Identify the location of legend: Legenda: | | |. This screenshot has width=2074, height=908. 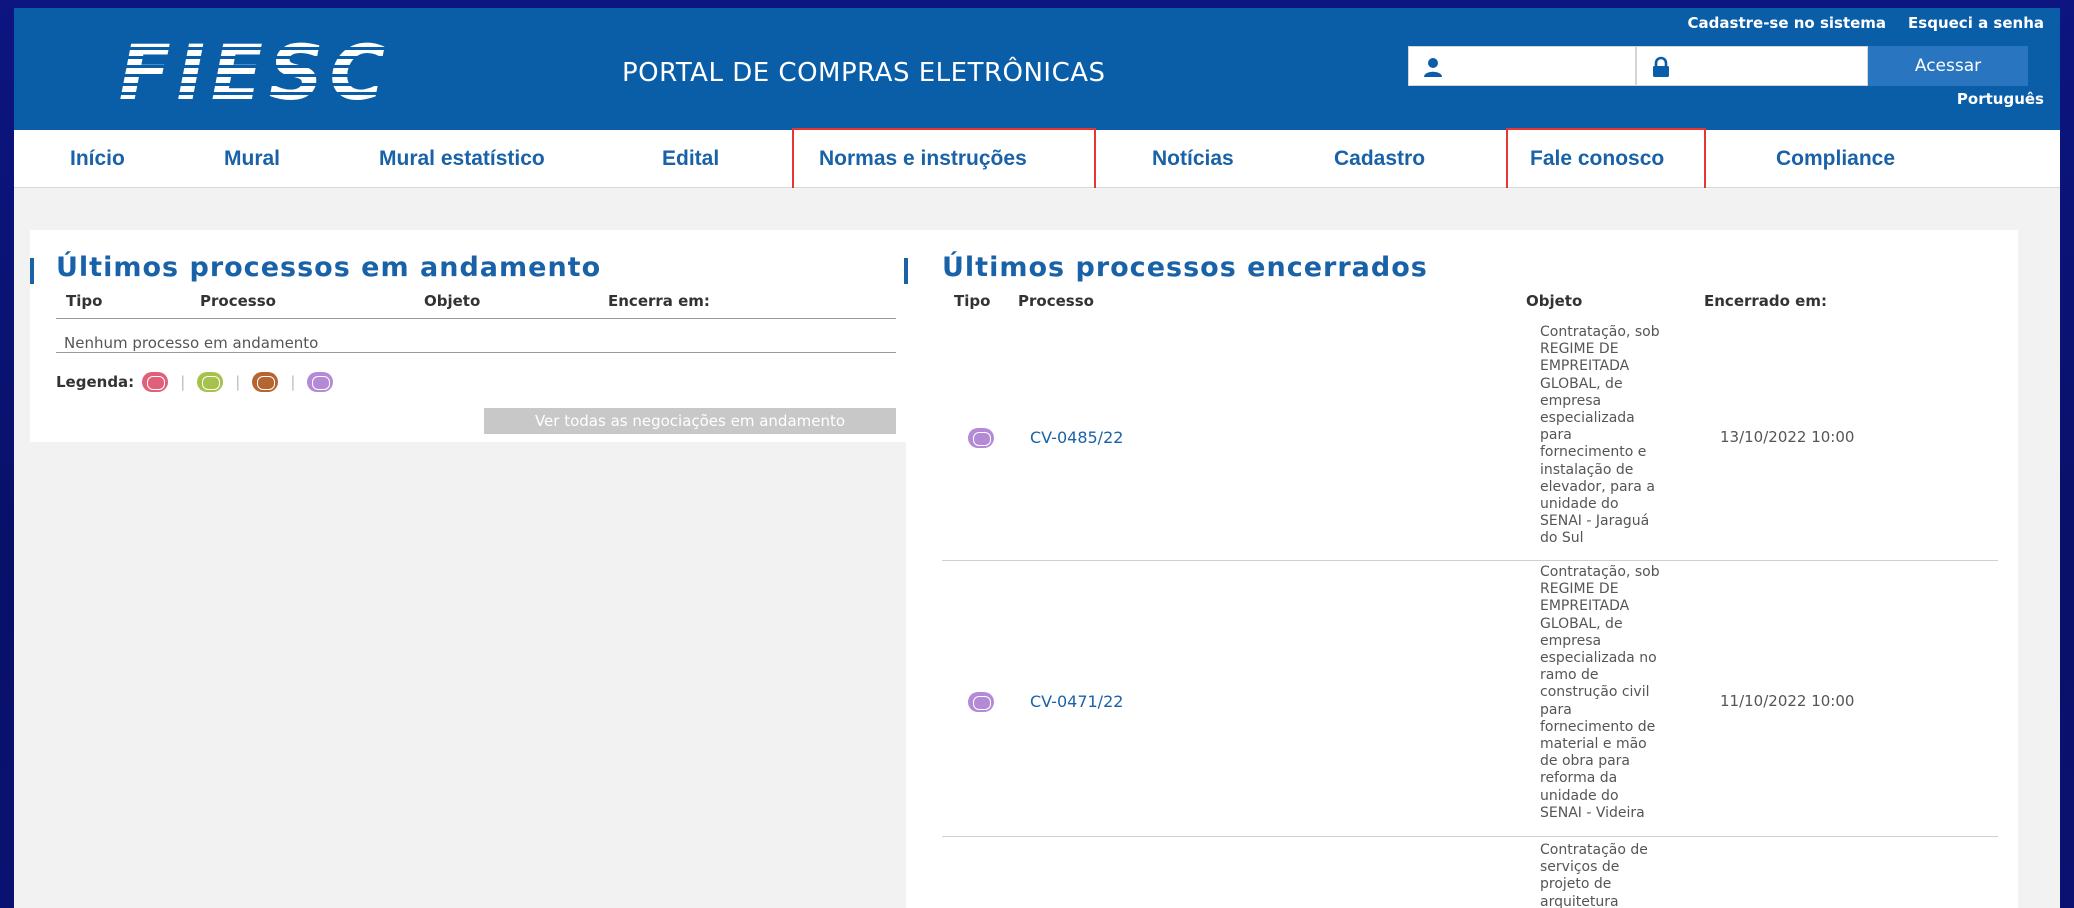
(195, 382).